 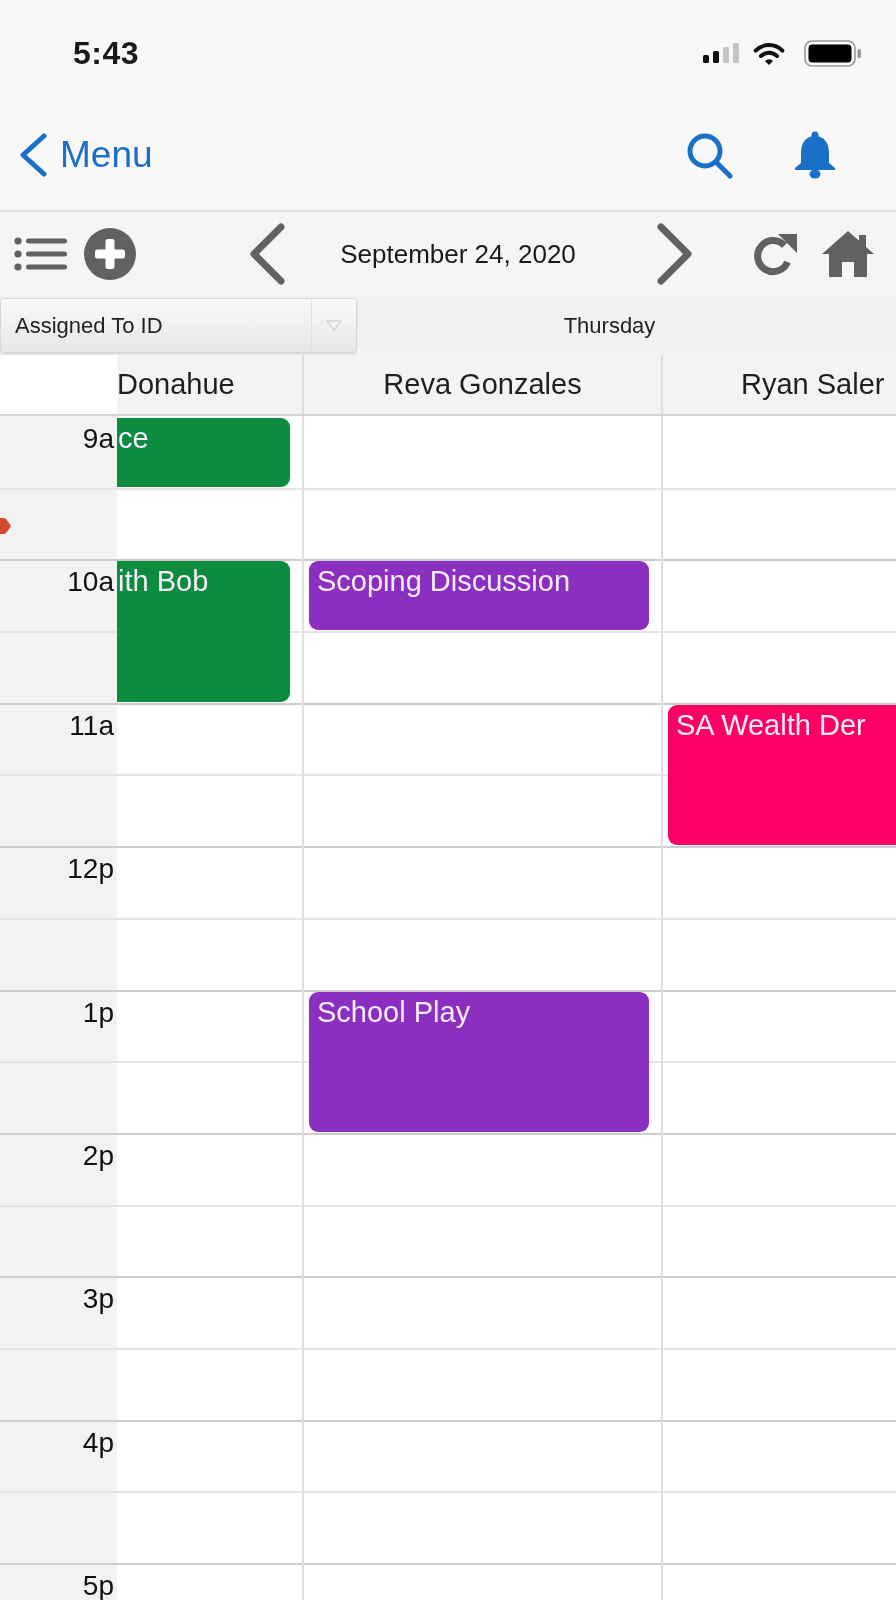 I want to click on date-label: September 24, 2020, so click(x=458, y=254).